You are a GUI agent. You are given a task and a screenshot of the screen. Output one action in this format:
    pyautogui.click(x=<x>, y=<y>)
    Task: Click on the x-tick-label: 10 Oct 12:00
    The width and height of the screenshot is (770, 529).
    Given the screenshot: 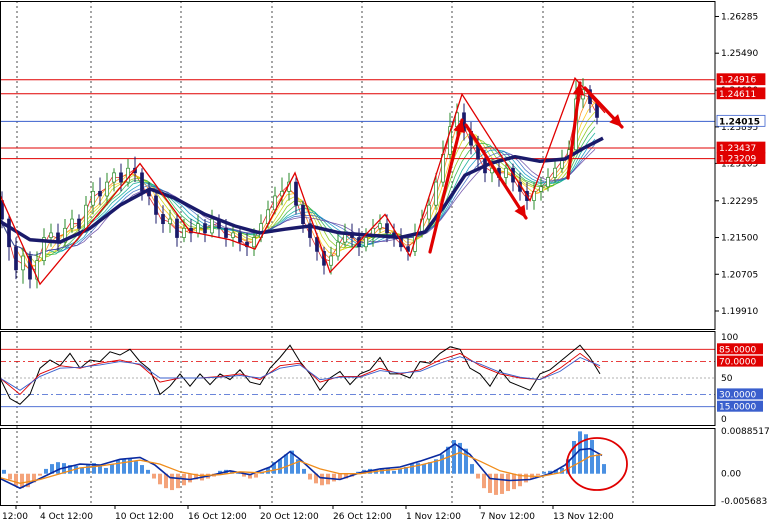 What is the action you would take?
    pyautogui.click(x=144, y=517)
    